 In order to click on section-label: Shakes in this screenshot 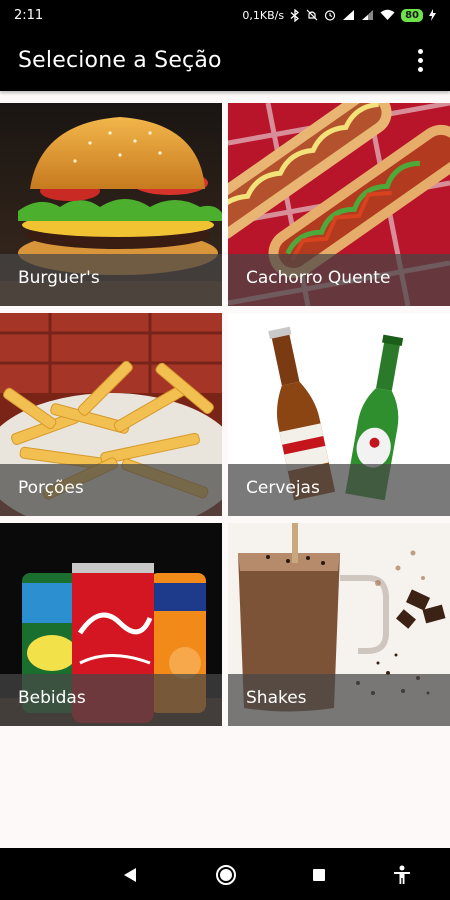, I will do `click(339, 700)`.